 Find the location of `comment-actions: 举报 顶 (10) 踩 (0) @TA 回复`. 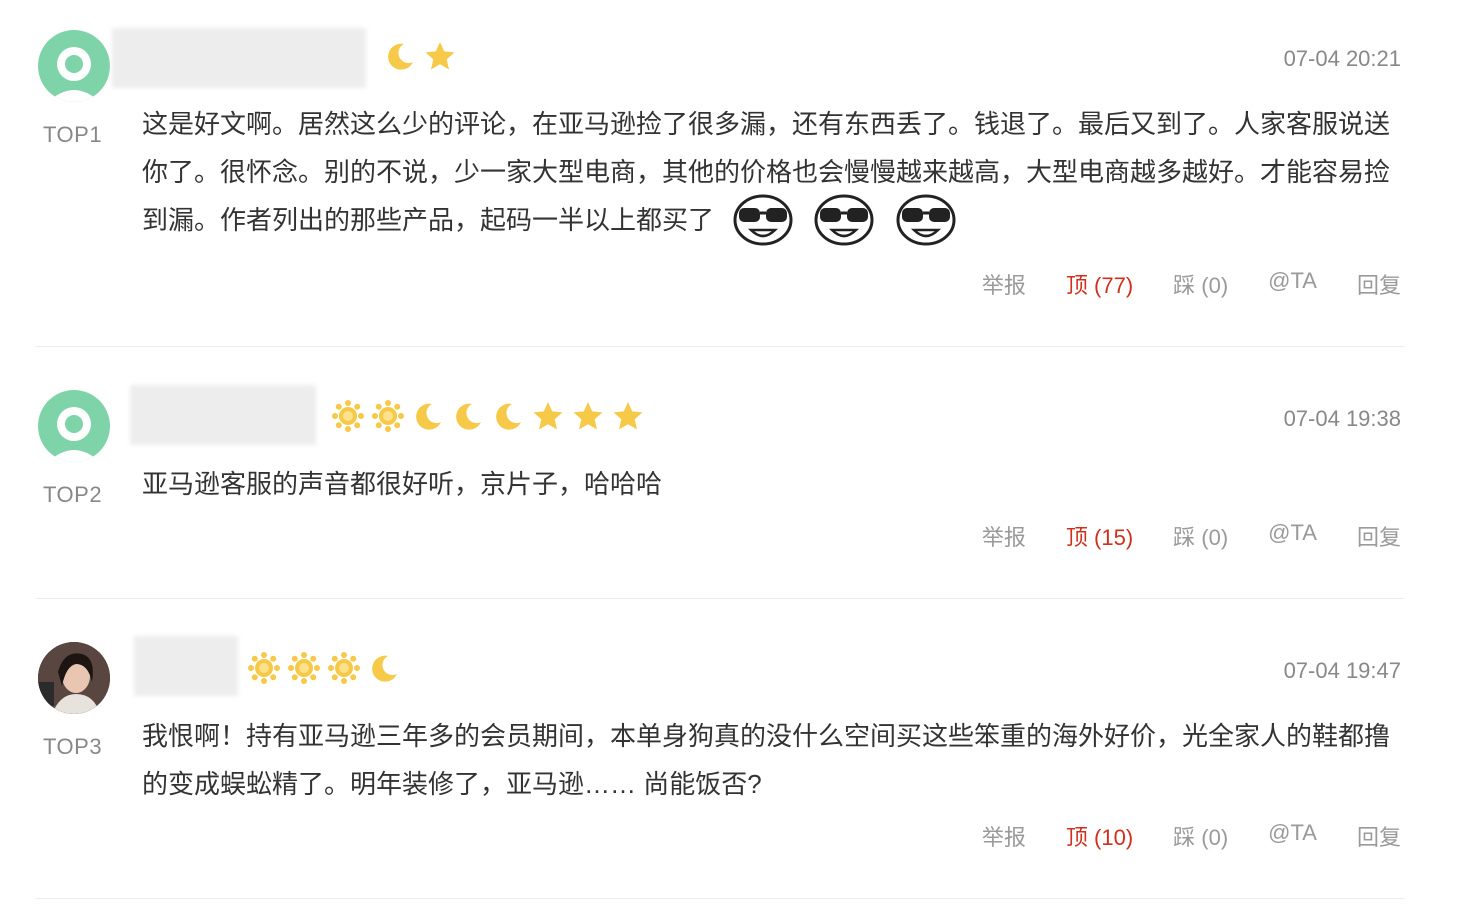

comment-actions: 举报 顶 (10) 踩 (0) @TA 回复 is located at coordinates (1191, 836).